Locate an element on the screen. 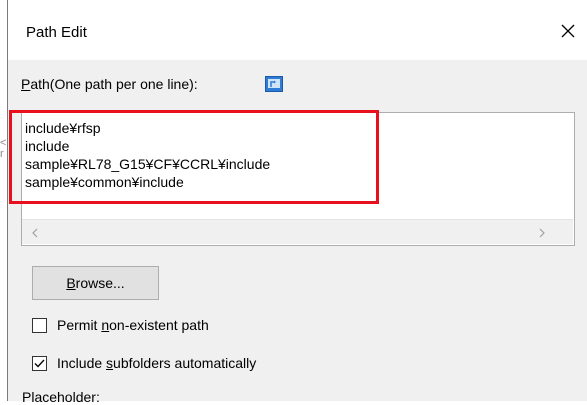 The height and width of the screenshot is (405, 587). checkmark-icon is located at coordinates (39, 363).